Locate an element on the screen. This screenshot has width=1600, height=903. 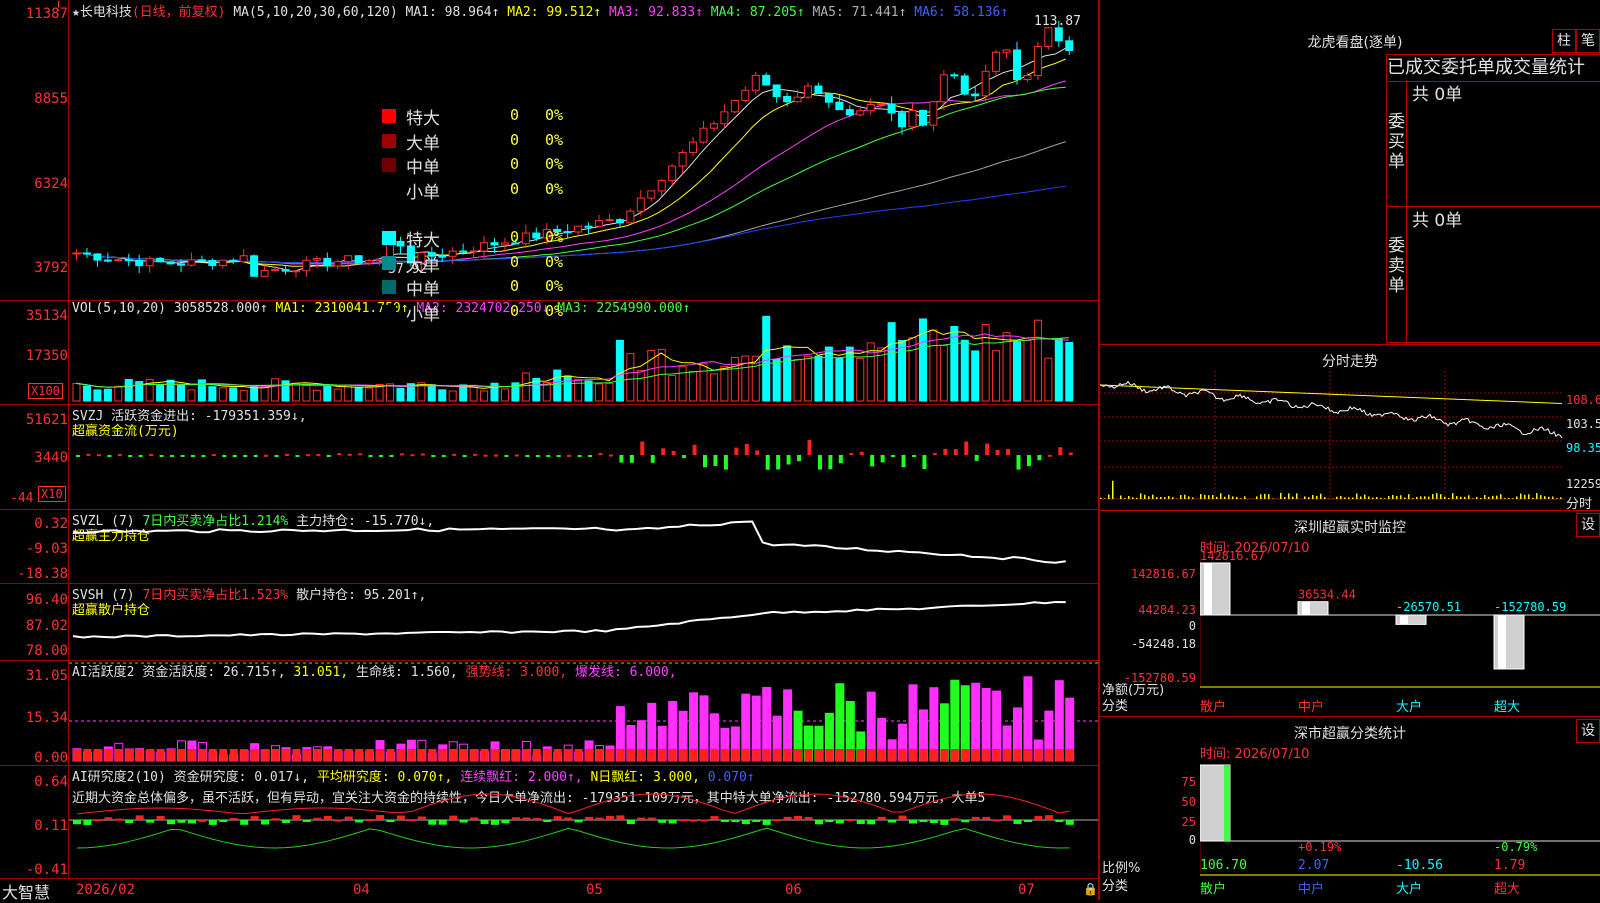
stats-tabs: 已成交委托单成交量统计 is located at coordinates (1493, 68).